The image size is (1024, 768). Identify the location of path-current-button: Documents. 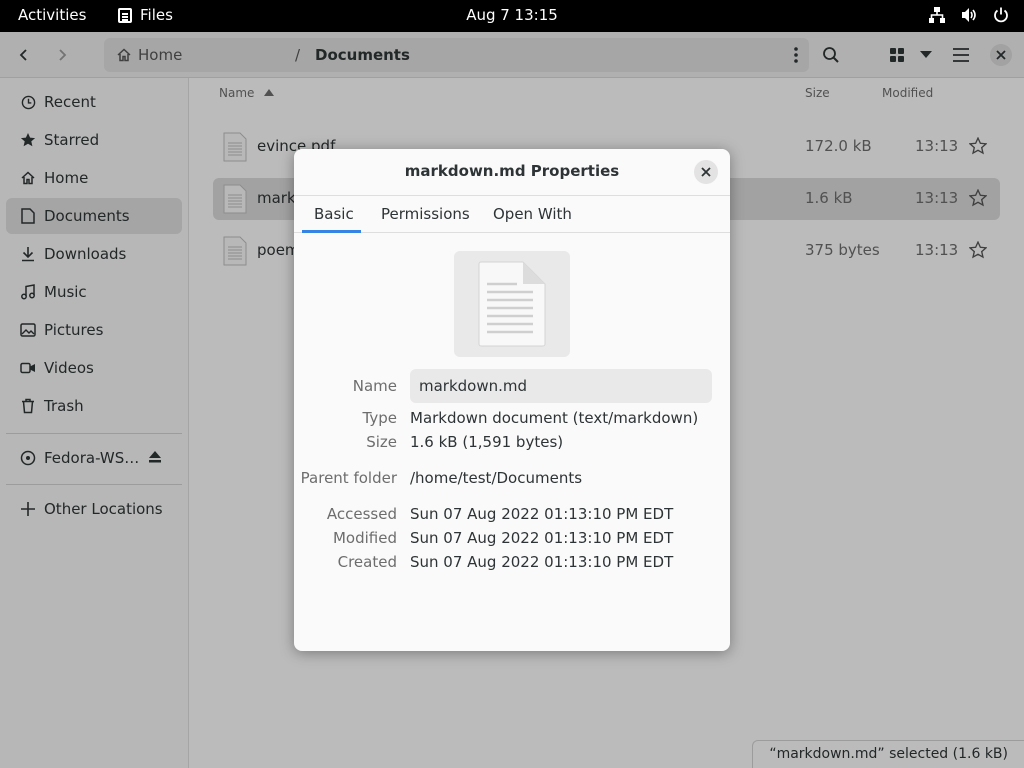
(362, 55).